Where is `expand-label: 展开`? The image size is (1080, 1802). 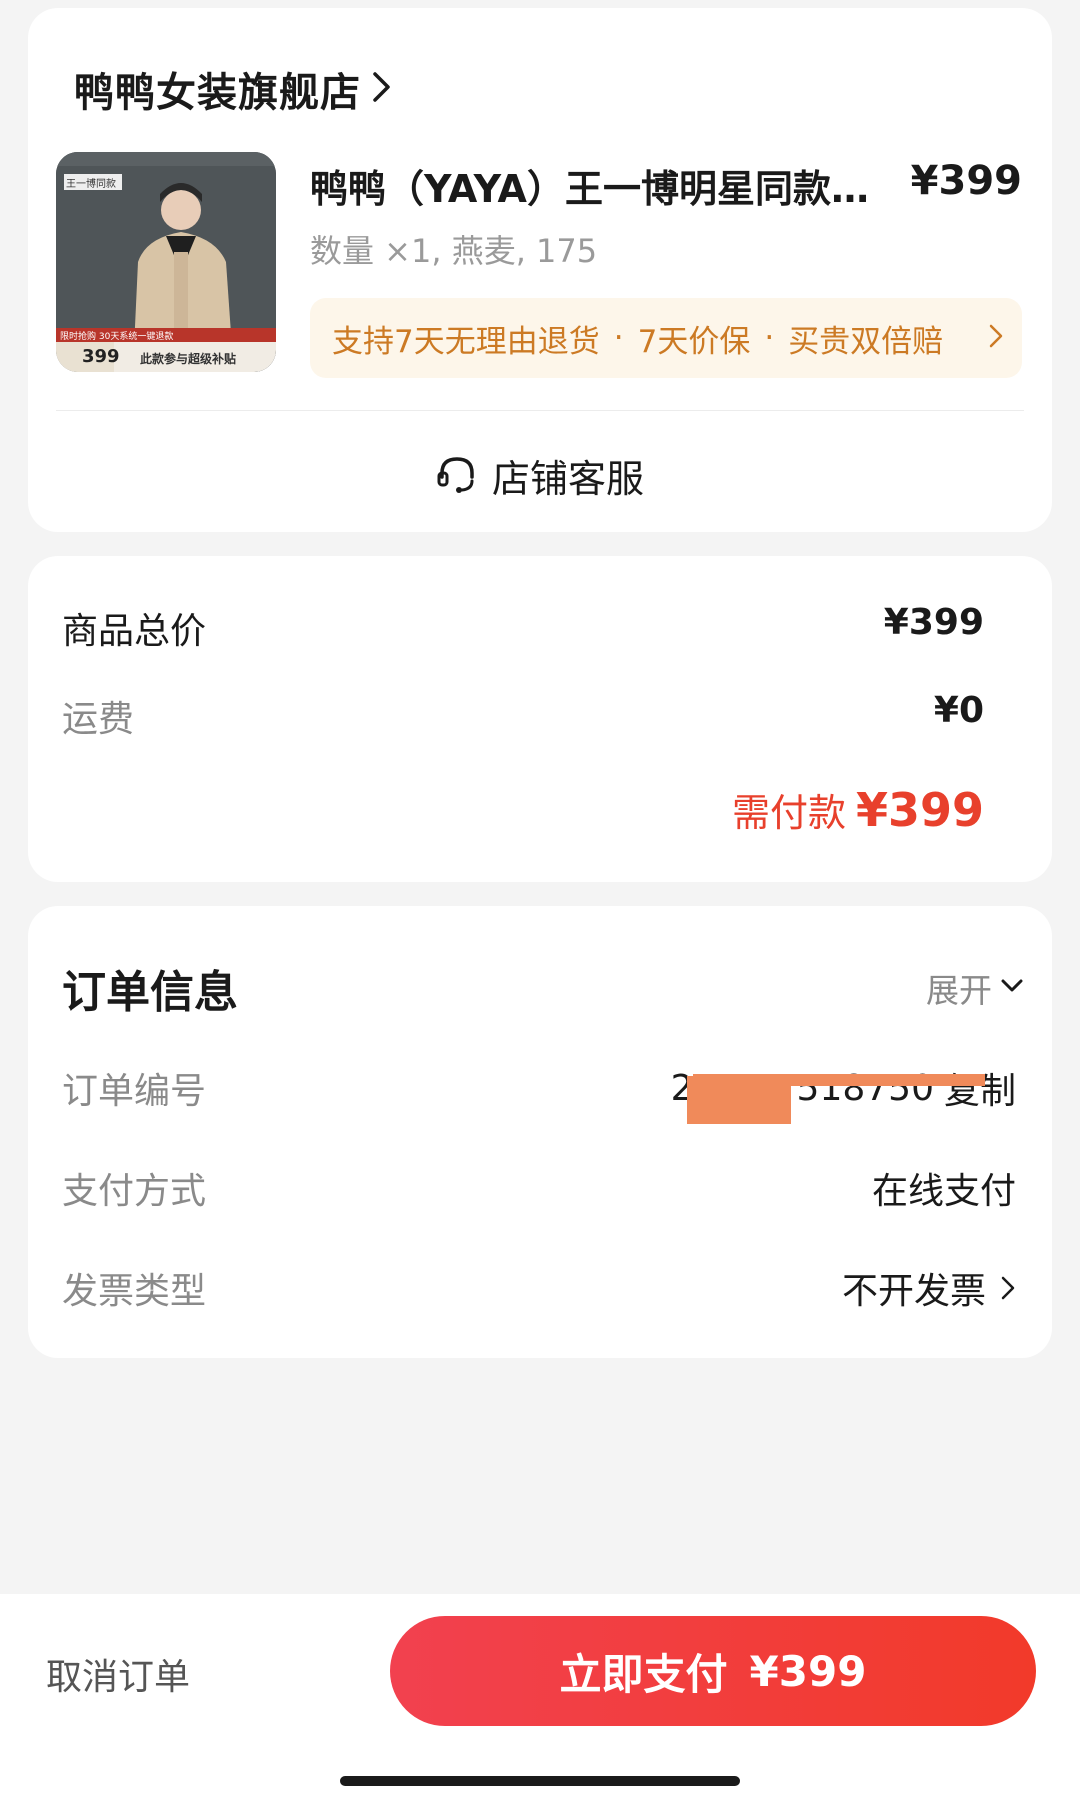
expand-label: 展开 is located at coordinates (959, 990).